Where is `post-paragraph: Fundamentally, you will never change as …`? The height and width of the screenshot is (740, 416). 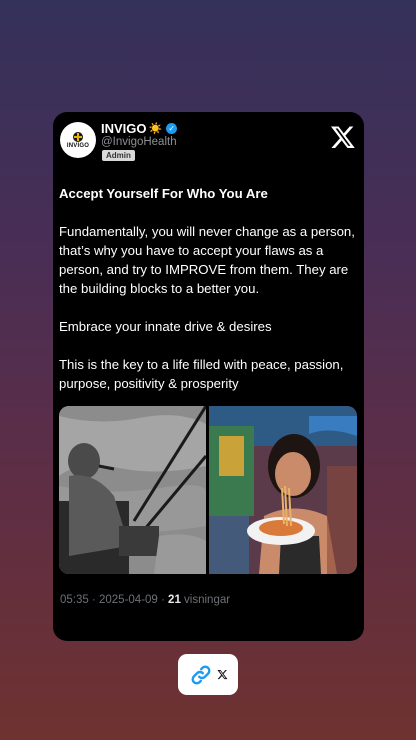
post-paragraph: Fundamentally, you will never change as … is located at coordinates (207, 260).